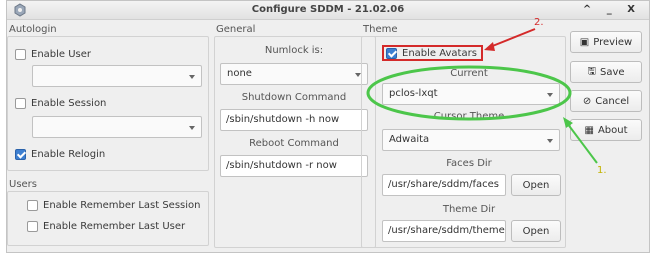 The width and height of the screenshot is (656, 255). I want to click on enable-avatars-label: Enable Avatars, so click(439, 53).